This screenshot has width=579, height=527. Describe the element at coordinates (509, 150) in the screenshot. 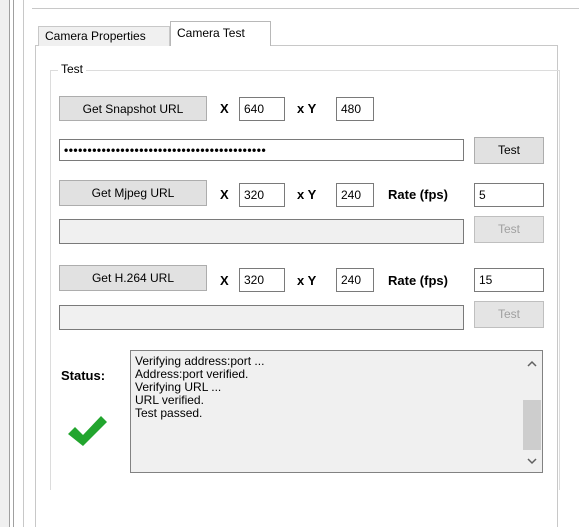

I see `snapshot-test-button: Test` at that location.